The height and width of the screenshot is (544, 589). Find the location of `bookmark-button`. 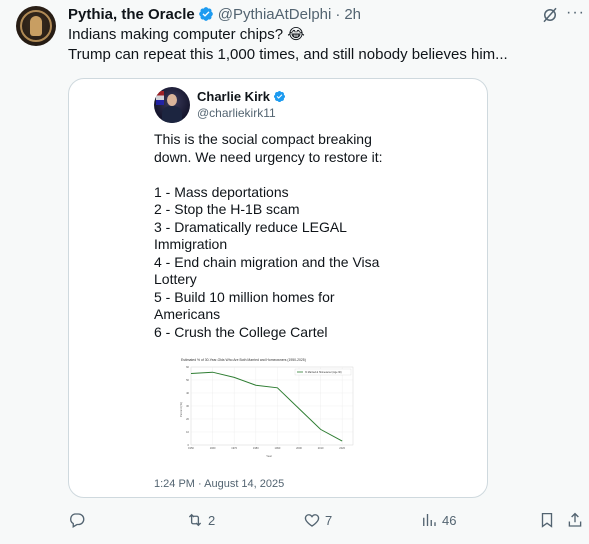

bookmark-button is located at coordinates (547, 520).